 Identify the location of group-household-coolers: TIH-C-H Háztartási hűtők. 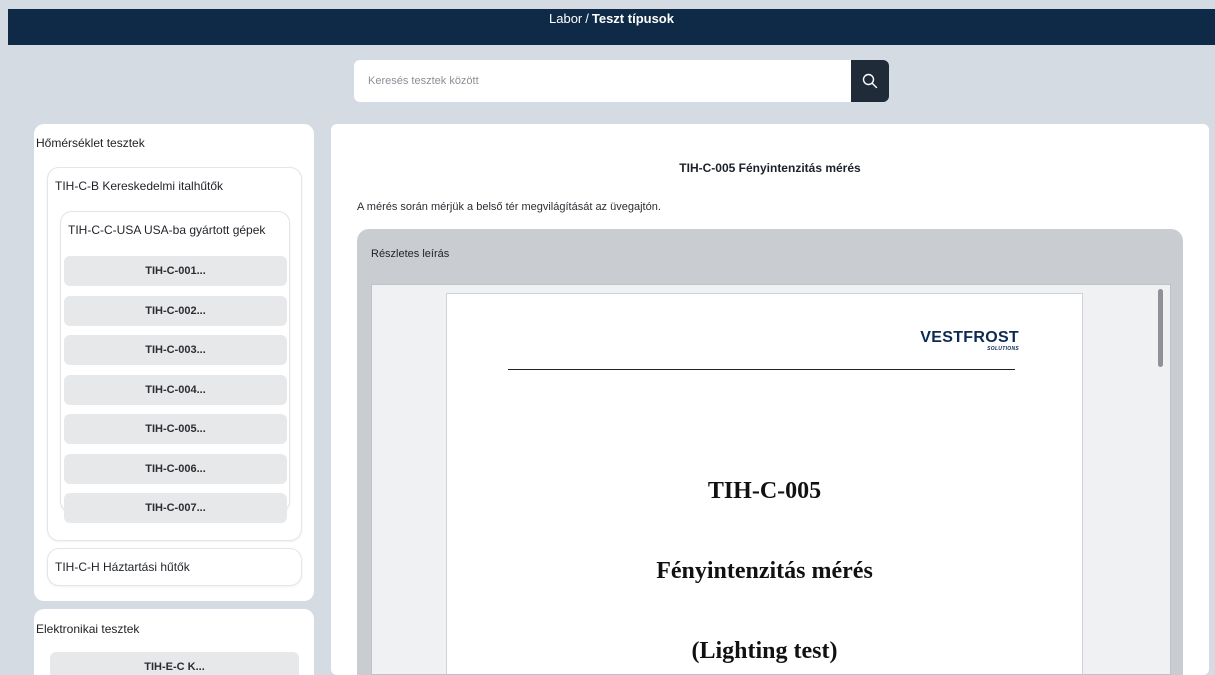
(174, 567).